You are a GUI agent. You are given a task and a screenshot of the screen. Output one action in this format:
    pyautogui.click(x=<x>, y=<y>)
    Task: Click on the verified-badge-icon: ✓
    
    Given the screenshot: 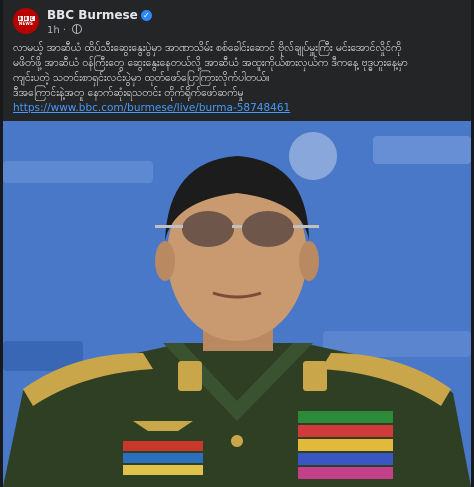 What is the action you would take?
    pyautogui.click(x=146, y=15)
    